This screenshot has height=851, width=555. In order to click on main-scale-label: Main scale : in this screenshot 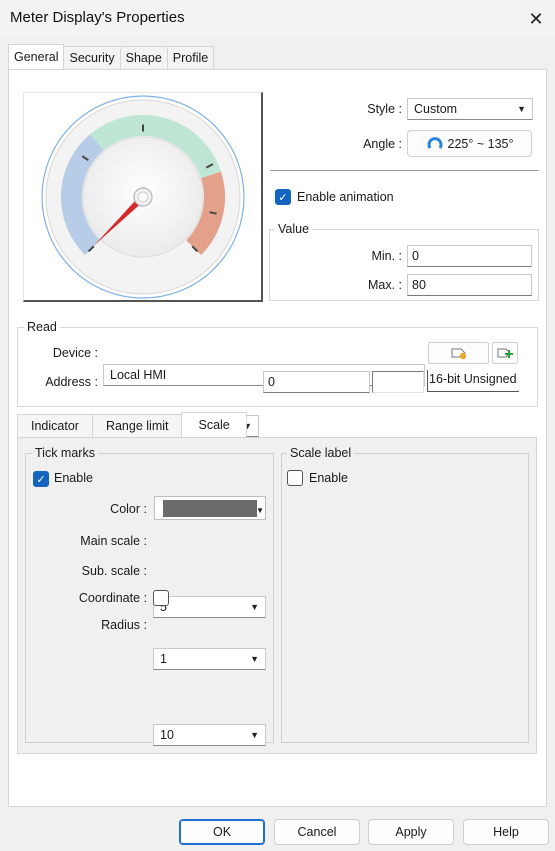, I will do `click(113, 541)`.